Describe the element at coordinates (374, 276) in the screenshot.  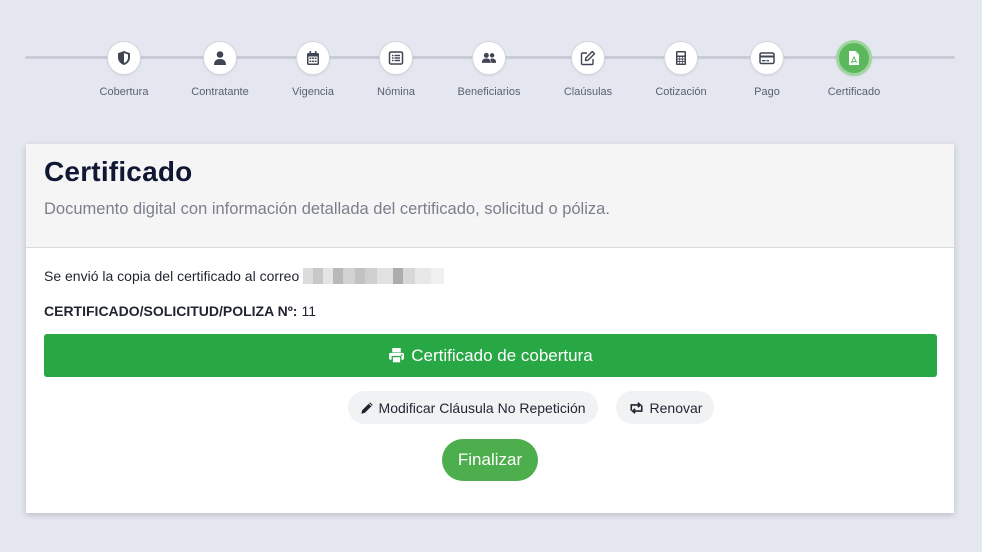
I see `redacted-email` at that location.